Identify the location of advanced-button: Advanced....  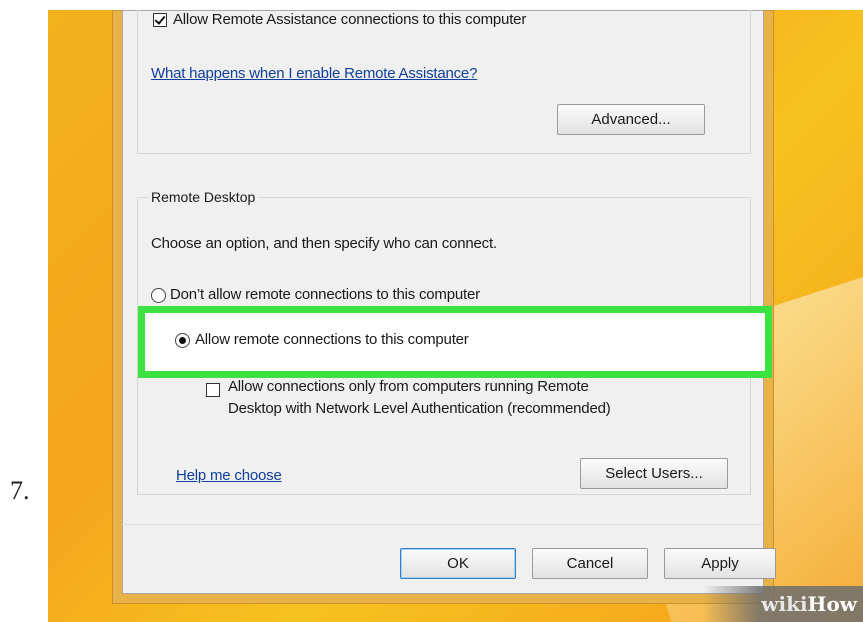
(631, 119).